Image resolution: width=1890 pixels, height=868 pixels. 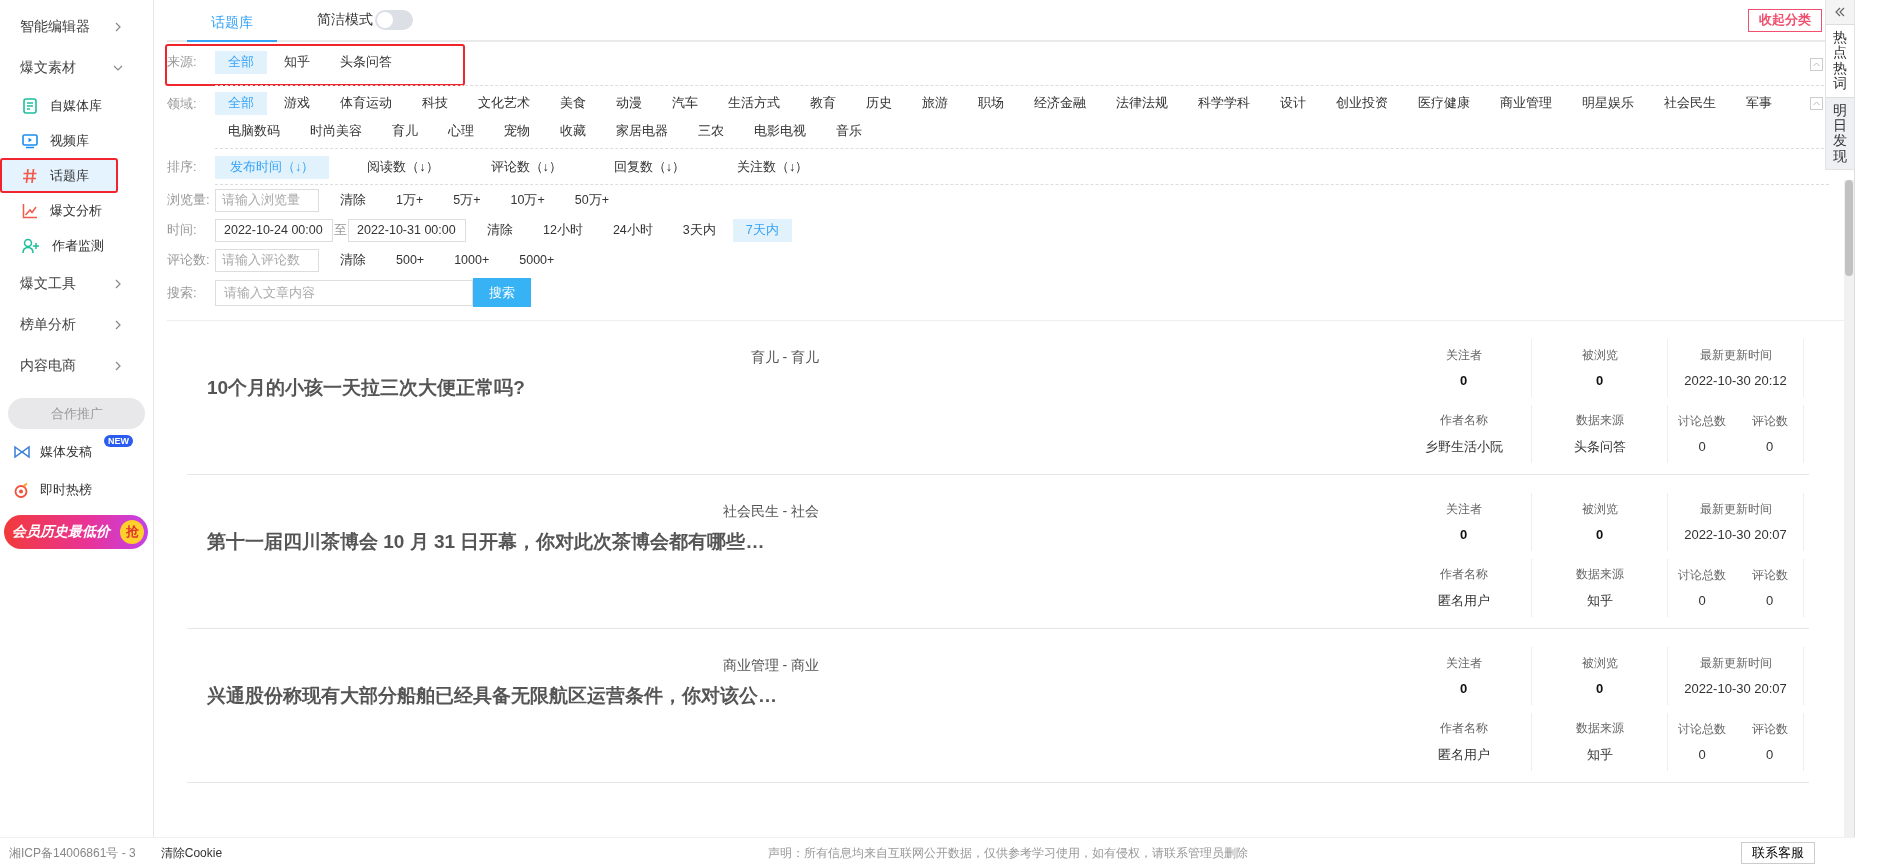 What do you see at coordinates (1735, 534) in the screenshot?
I see `stat-value: 2022-10-30 20:07` at bounding box center [1735, 534].